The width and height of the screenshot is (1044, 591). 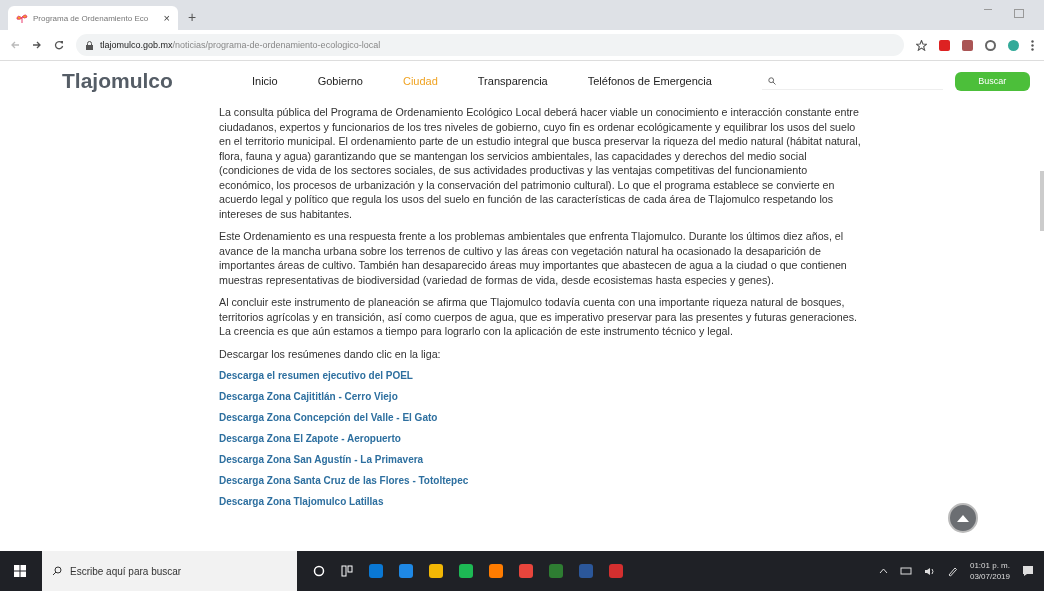 I want to click on download-link: Descarga Zona Tlajomulco Latillas, so click(x=301, y=501).